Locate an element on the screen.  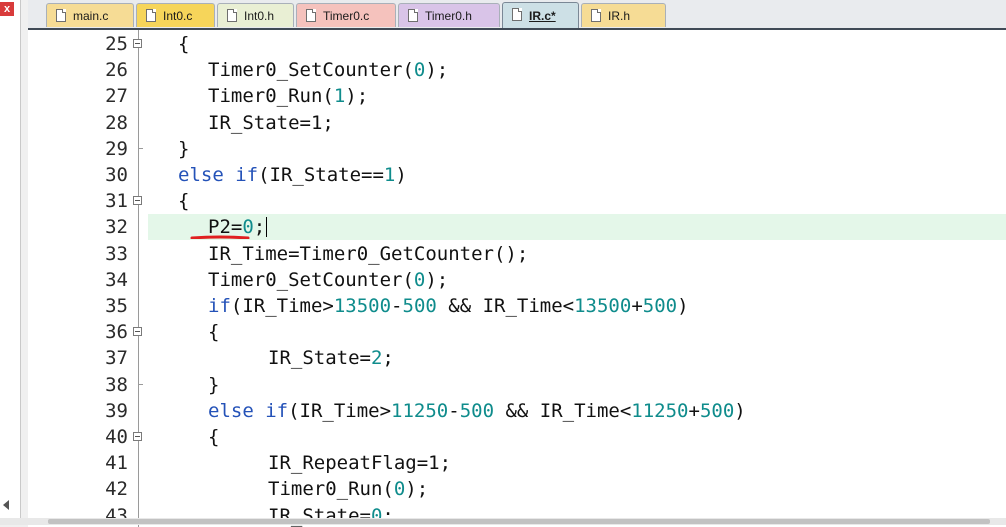
code-text: Timer0_Run(1); is located at coordinates (288, 96).